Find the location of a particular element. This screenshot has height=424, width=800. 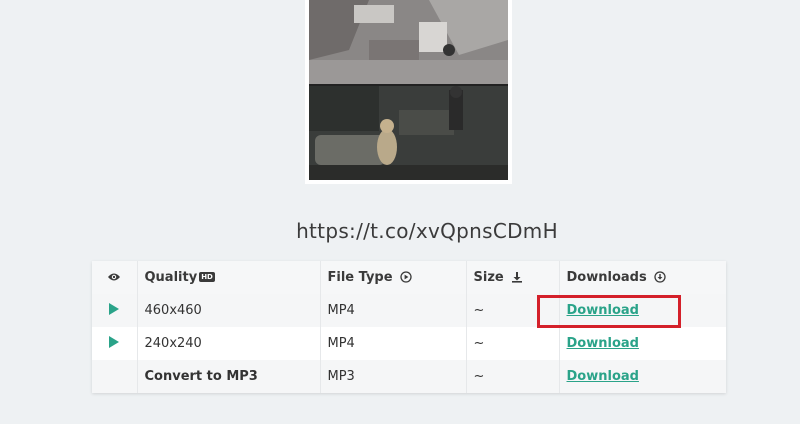

file-type-header: File Type is located at coordinates (392, 277).